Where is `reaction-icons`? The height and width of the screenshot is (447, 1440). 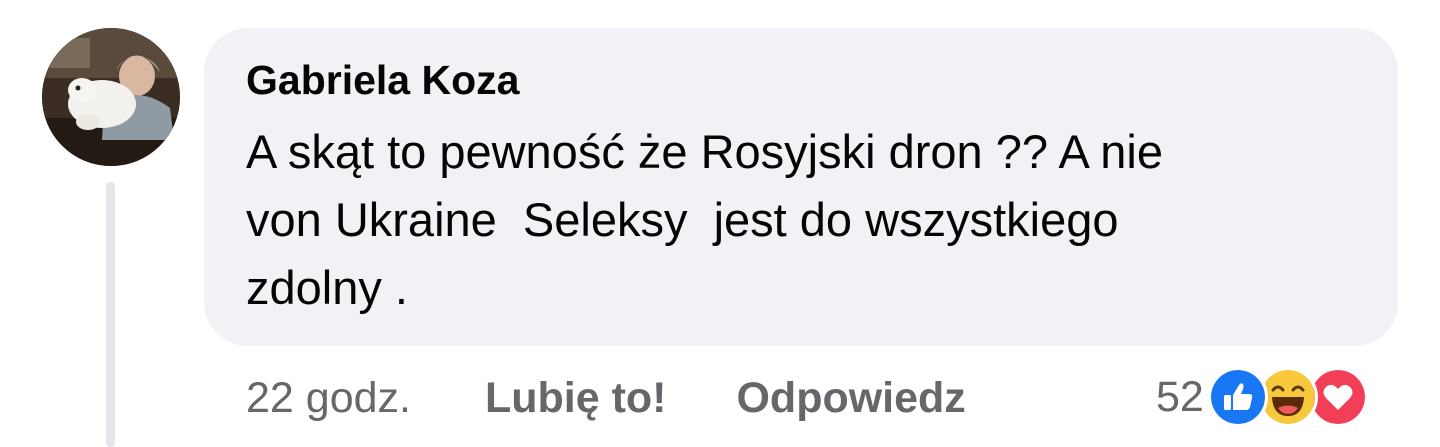 reaction-icons is located at coordinates (1287, 397).